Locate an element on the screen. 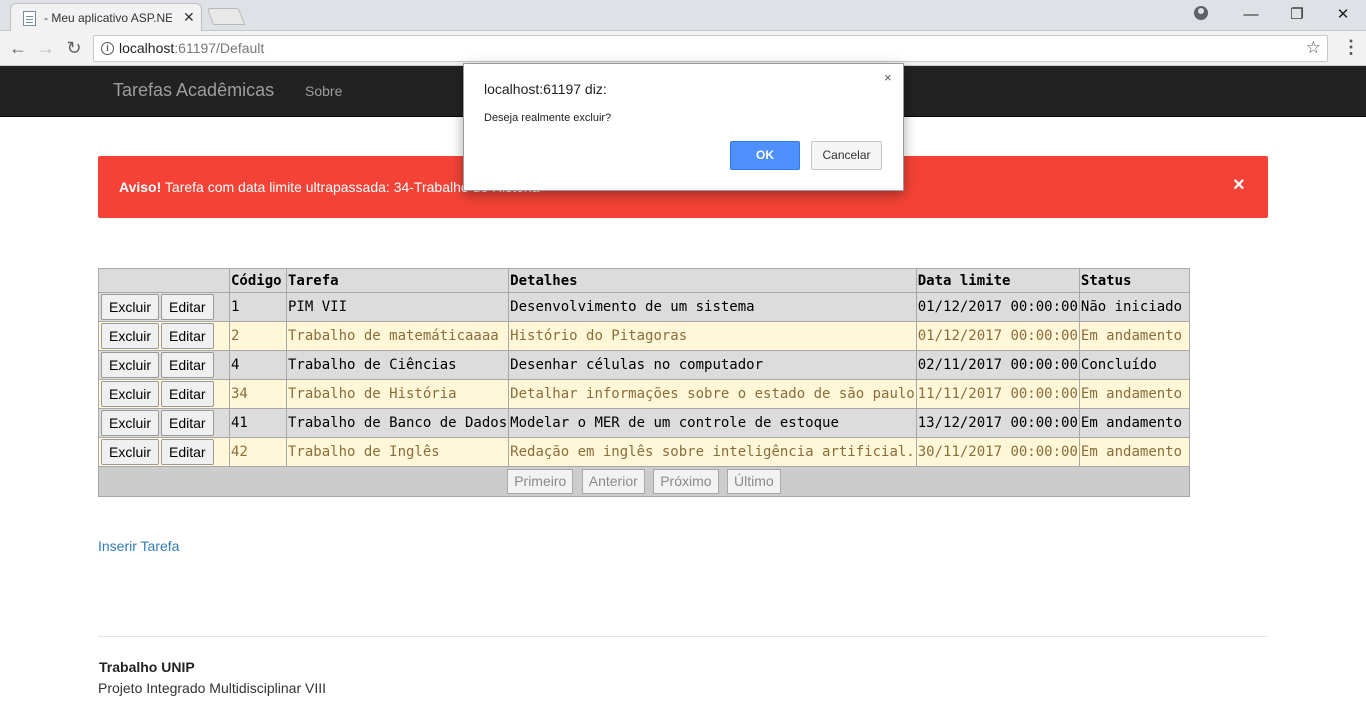 Image resolution: width=1366 pixels, height=728 pixels. header-actions is located at coordinates (164, 280).